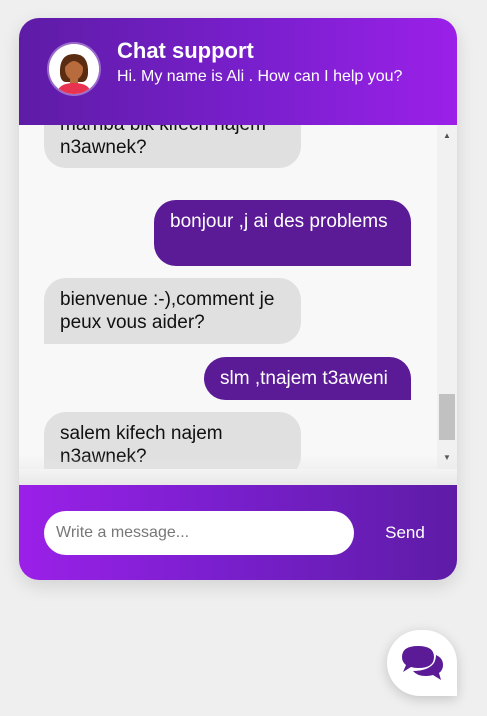  I want to click on scroll-up-arrow-icon: ▲, so click(447, 136).